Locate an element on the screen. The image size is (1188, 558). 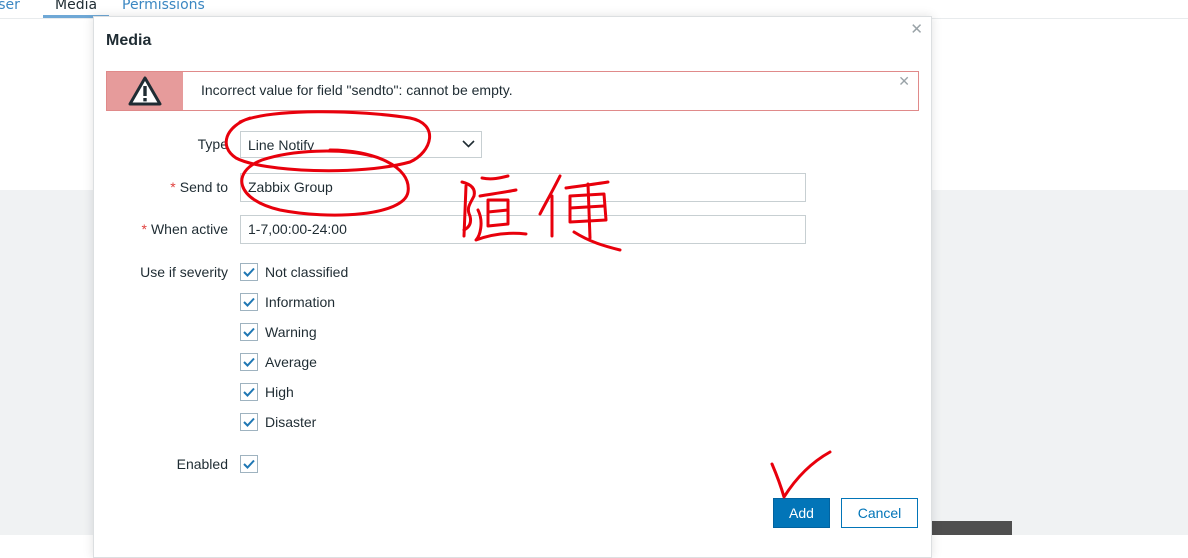
checkbox-label: High is located at coordinates (279, 392).